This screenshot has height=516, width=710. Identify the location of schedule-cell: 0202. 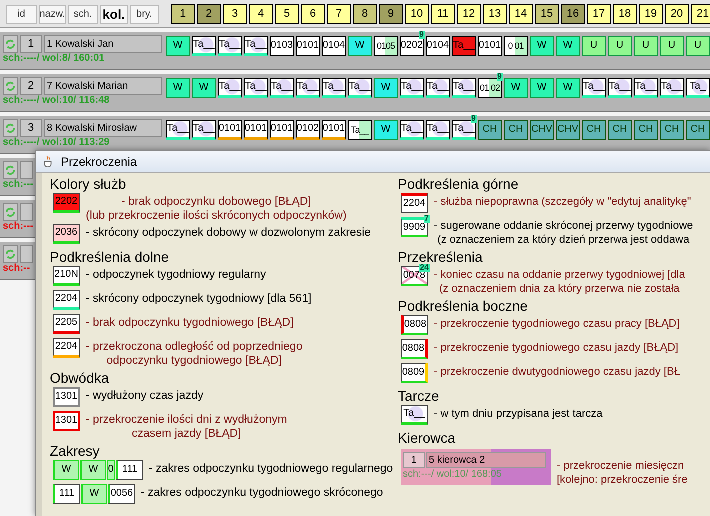
(412, 46).